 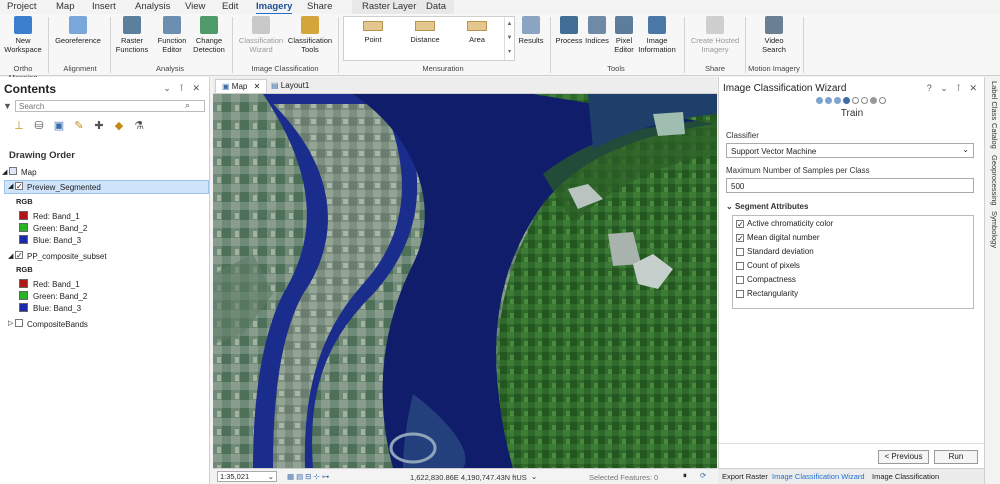 I want to click on map-view-tab: ▣ Map ✕, so click(x=241, y=86).